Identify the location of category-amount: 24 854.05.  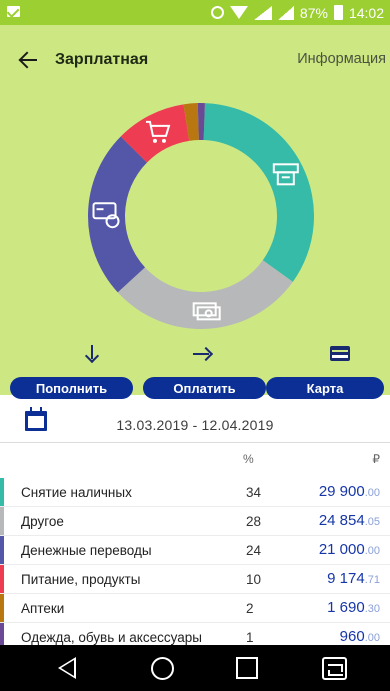
(349, 520).